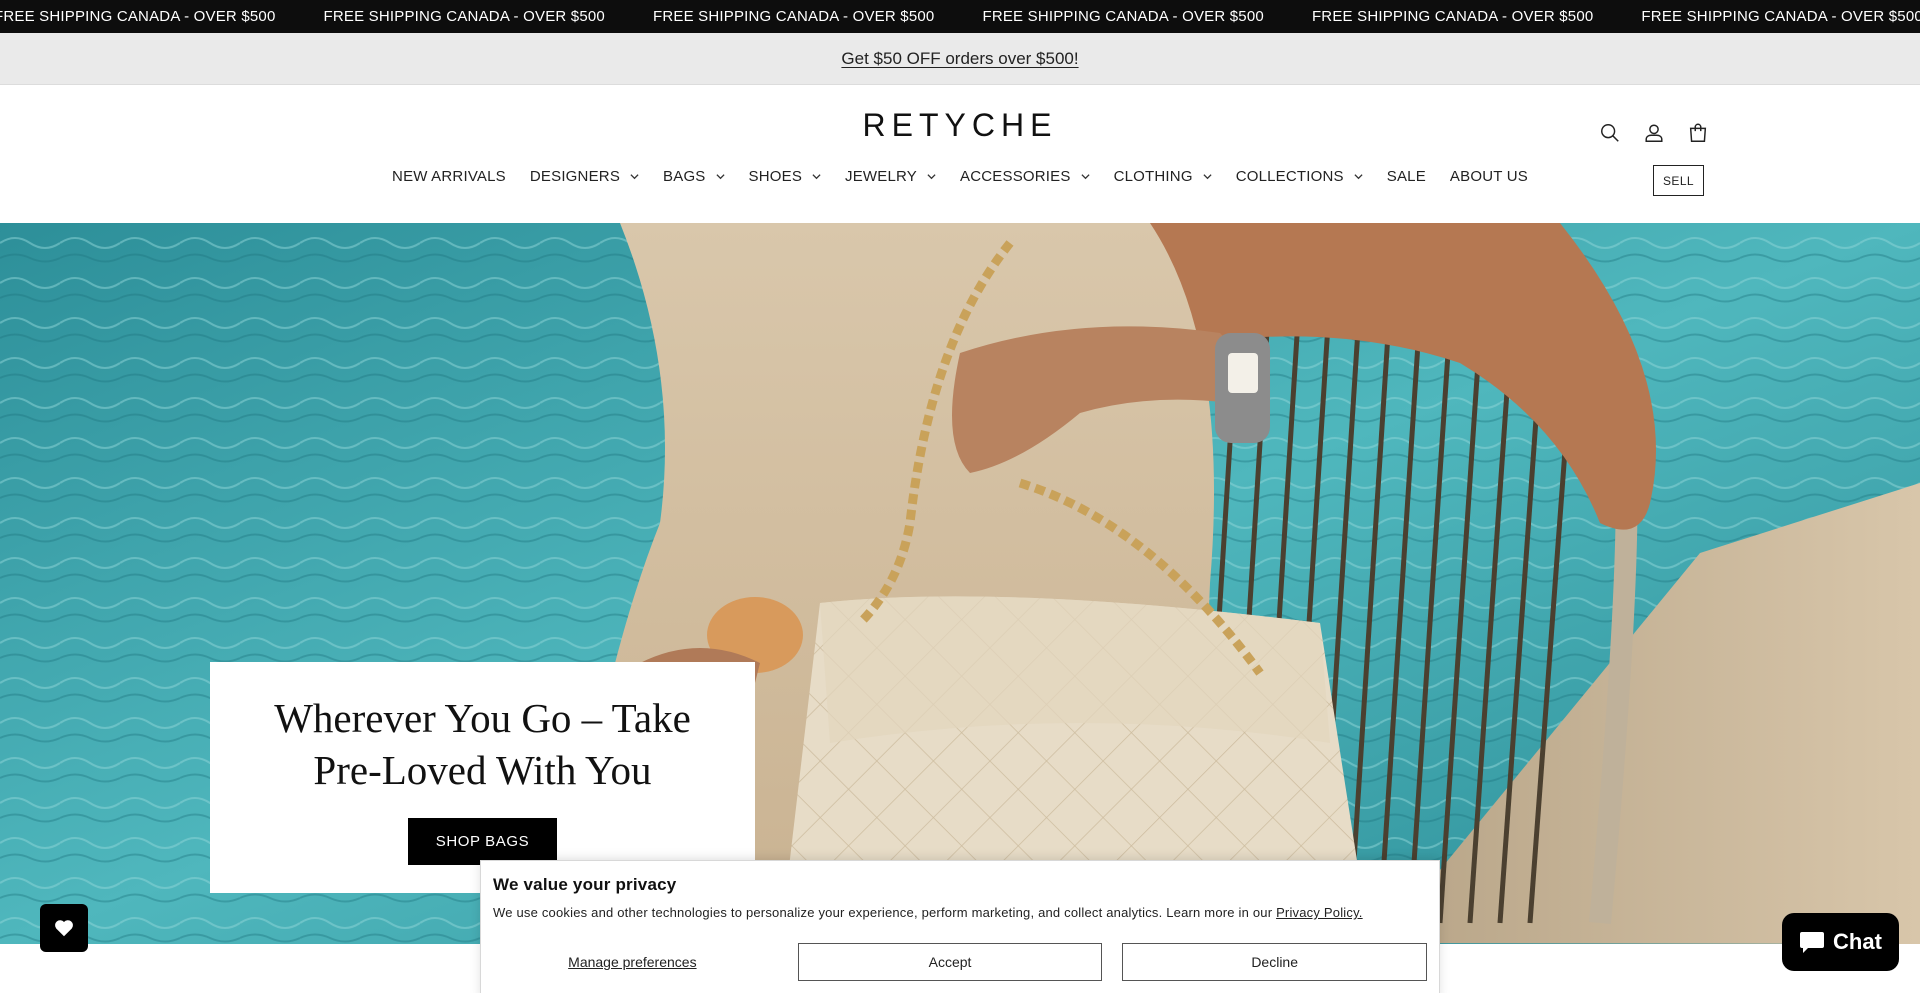 This screenshot has height=993, width=1920. I want to click on nav-item-shoes: SHOES, so click(785, 176).